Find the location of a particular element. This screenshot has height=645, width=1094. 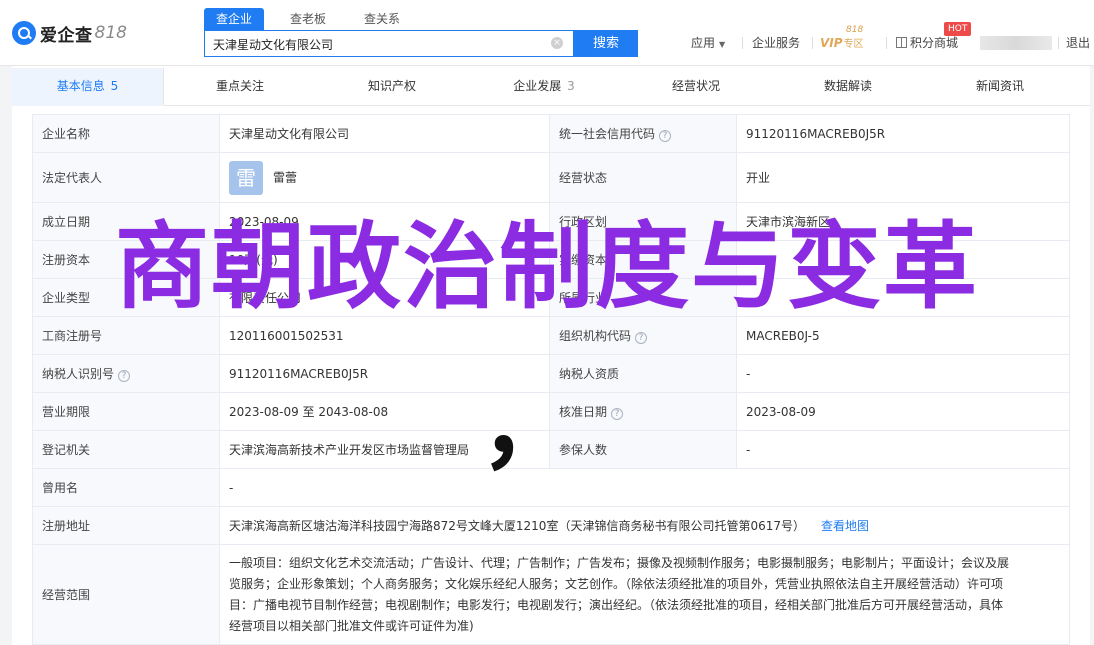

section-tabs: 基本信息 5 重点关注 知识产权 企业发展 3 经营状况 数据解读 新闻资讯 is located at coordinates (551, 87).